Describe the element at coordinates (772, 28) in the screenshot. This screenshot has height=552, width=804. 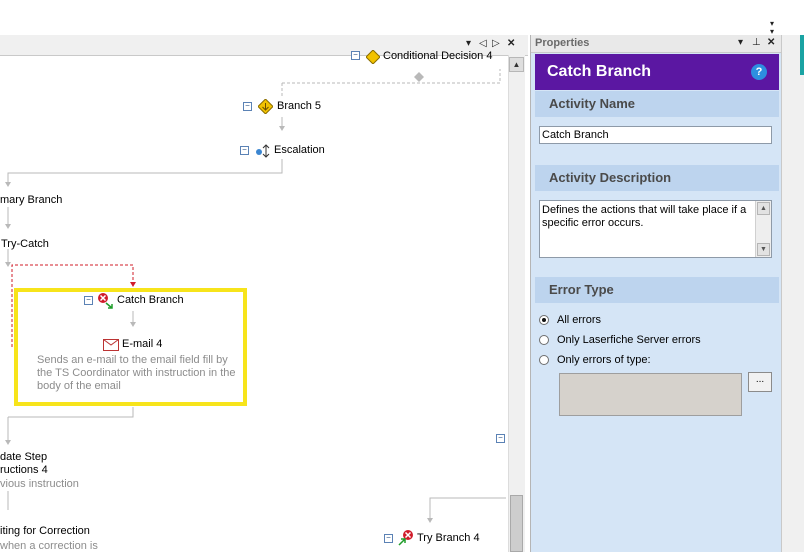
I see `overflow-menu-icon: ▾ ▾` at that location.